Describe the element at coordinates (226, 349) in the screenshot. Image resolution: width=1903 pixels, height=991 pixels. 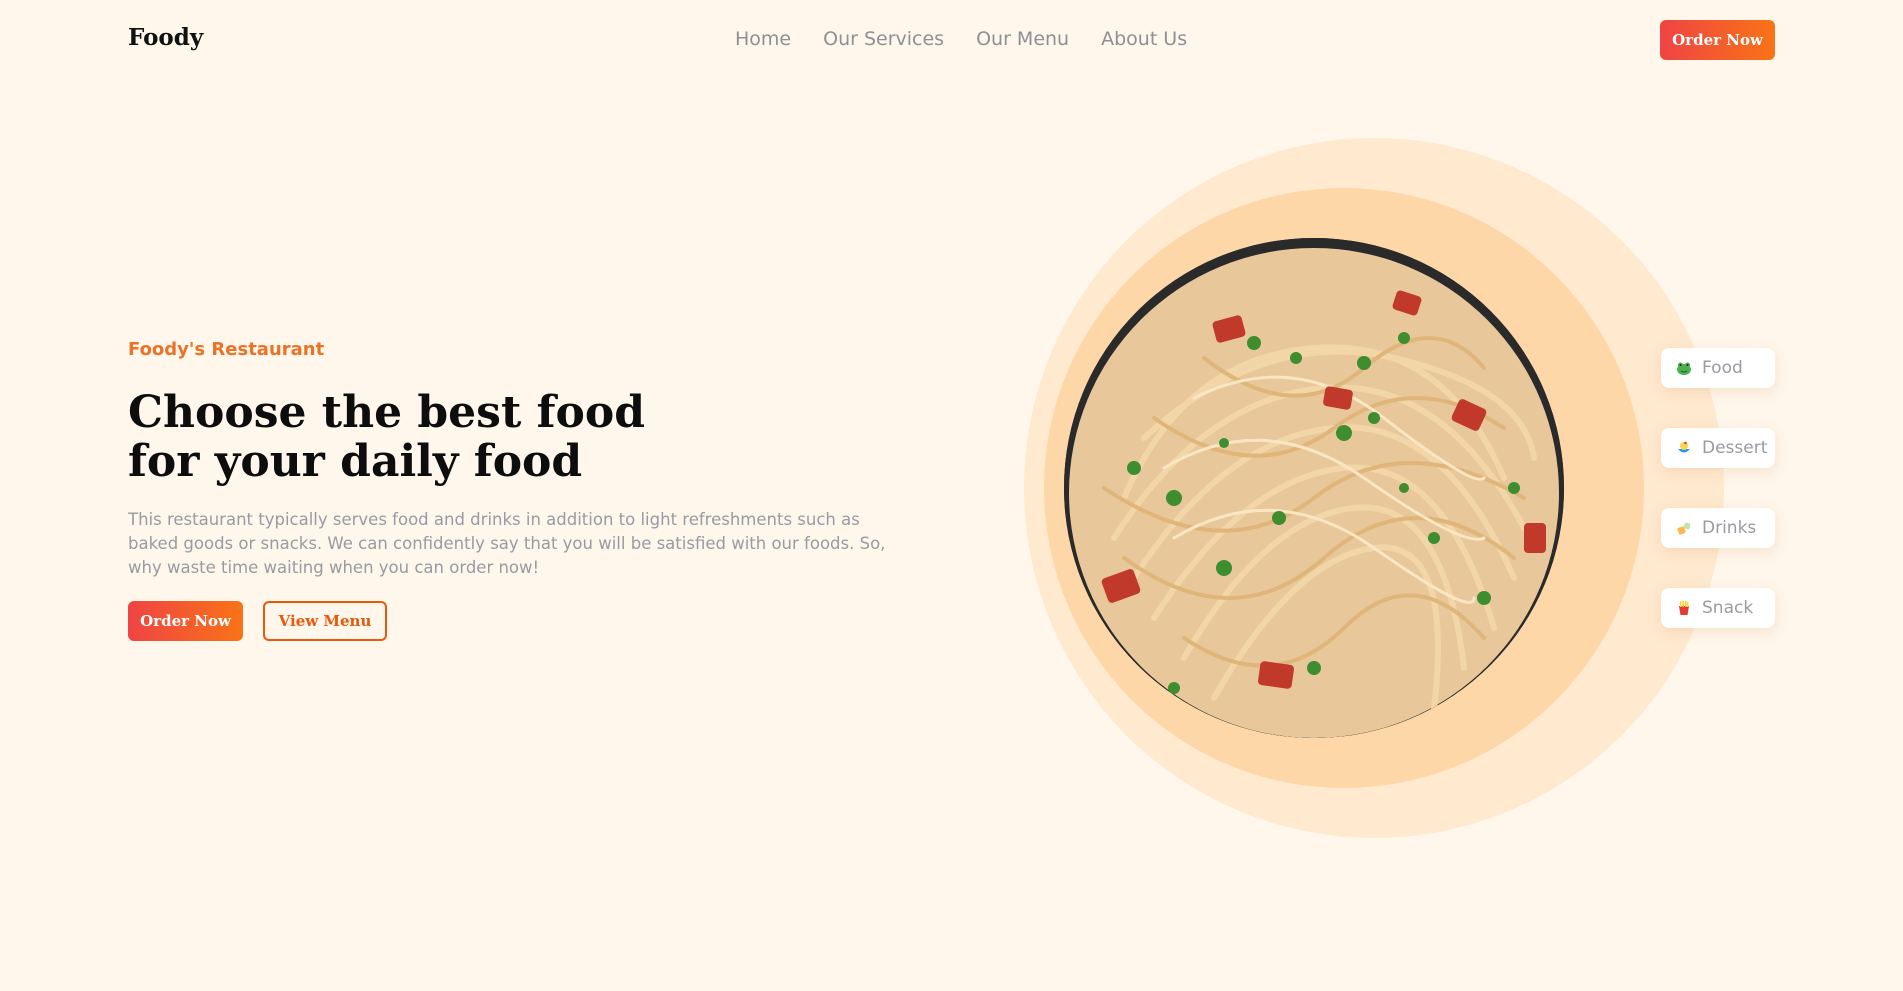
I see `hero-eyebrow: Foody's Restaurant` at that location.